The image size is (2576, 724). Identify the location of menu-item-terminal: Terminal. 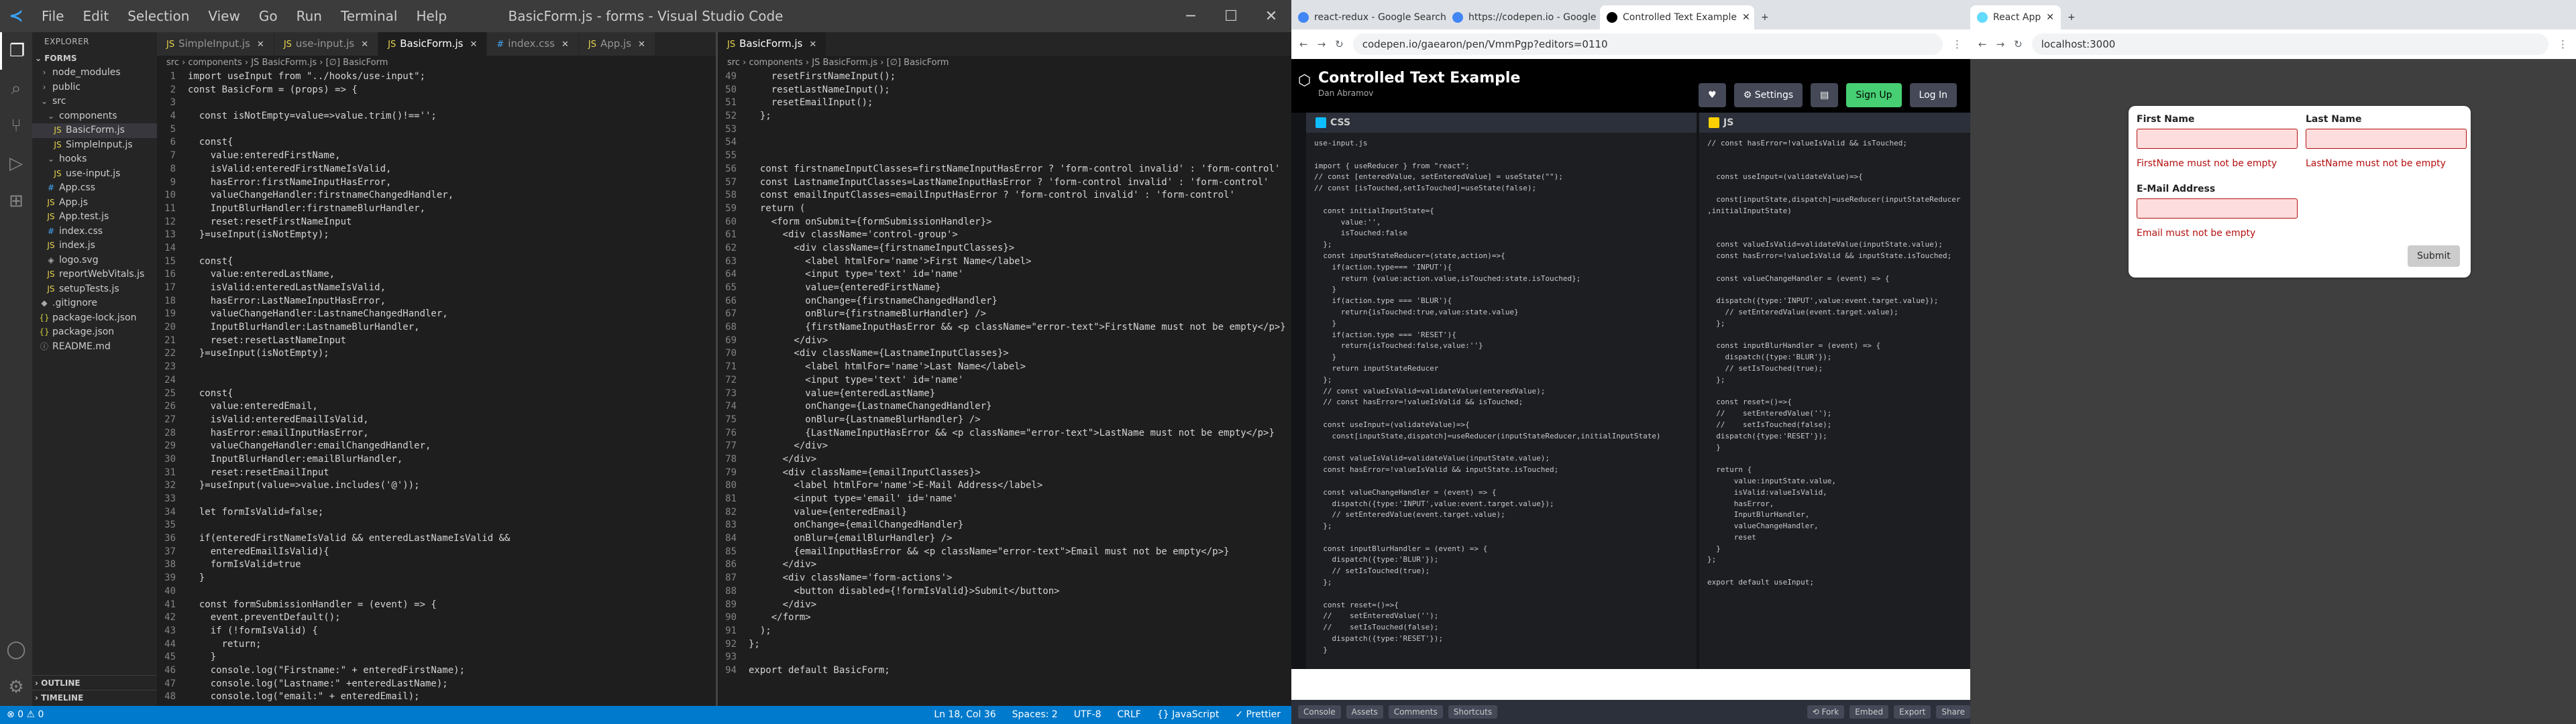
(369, 16).